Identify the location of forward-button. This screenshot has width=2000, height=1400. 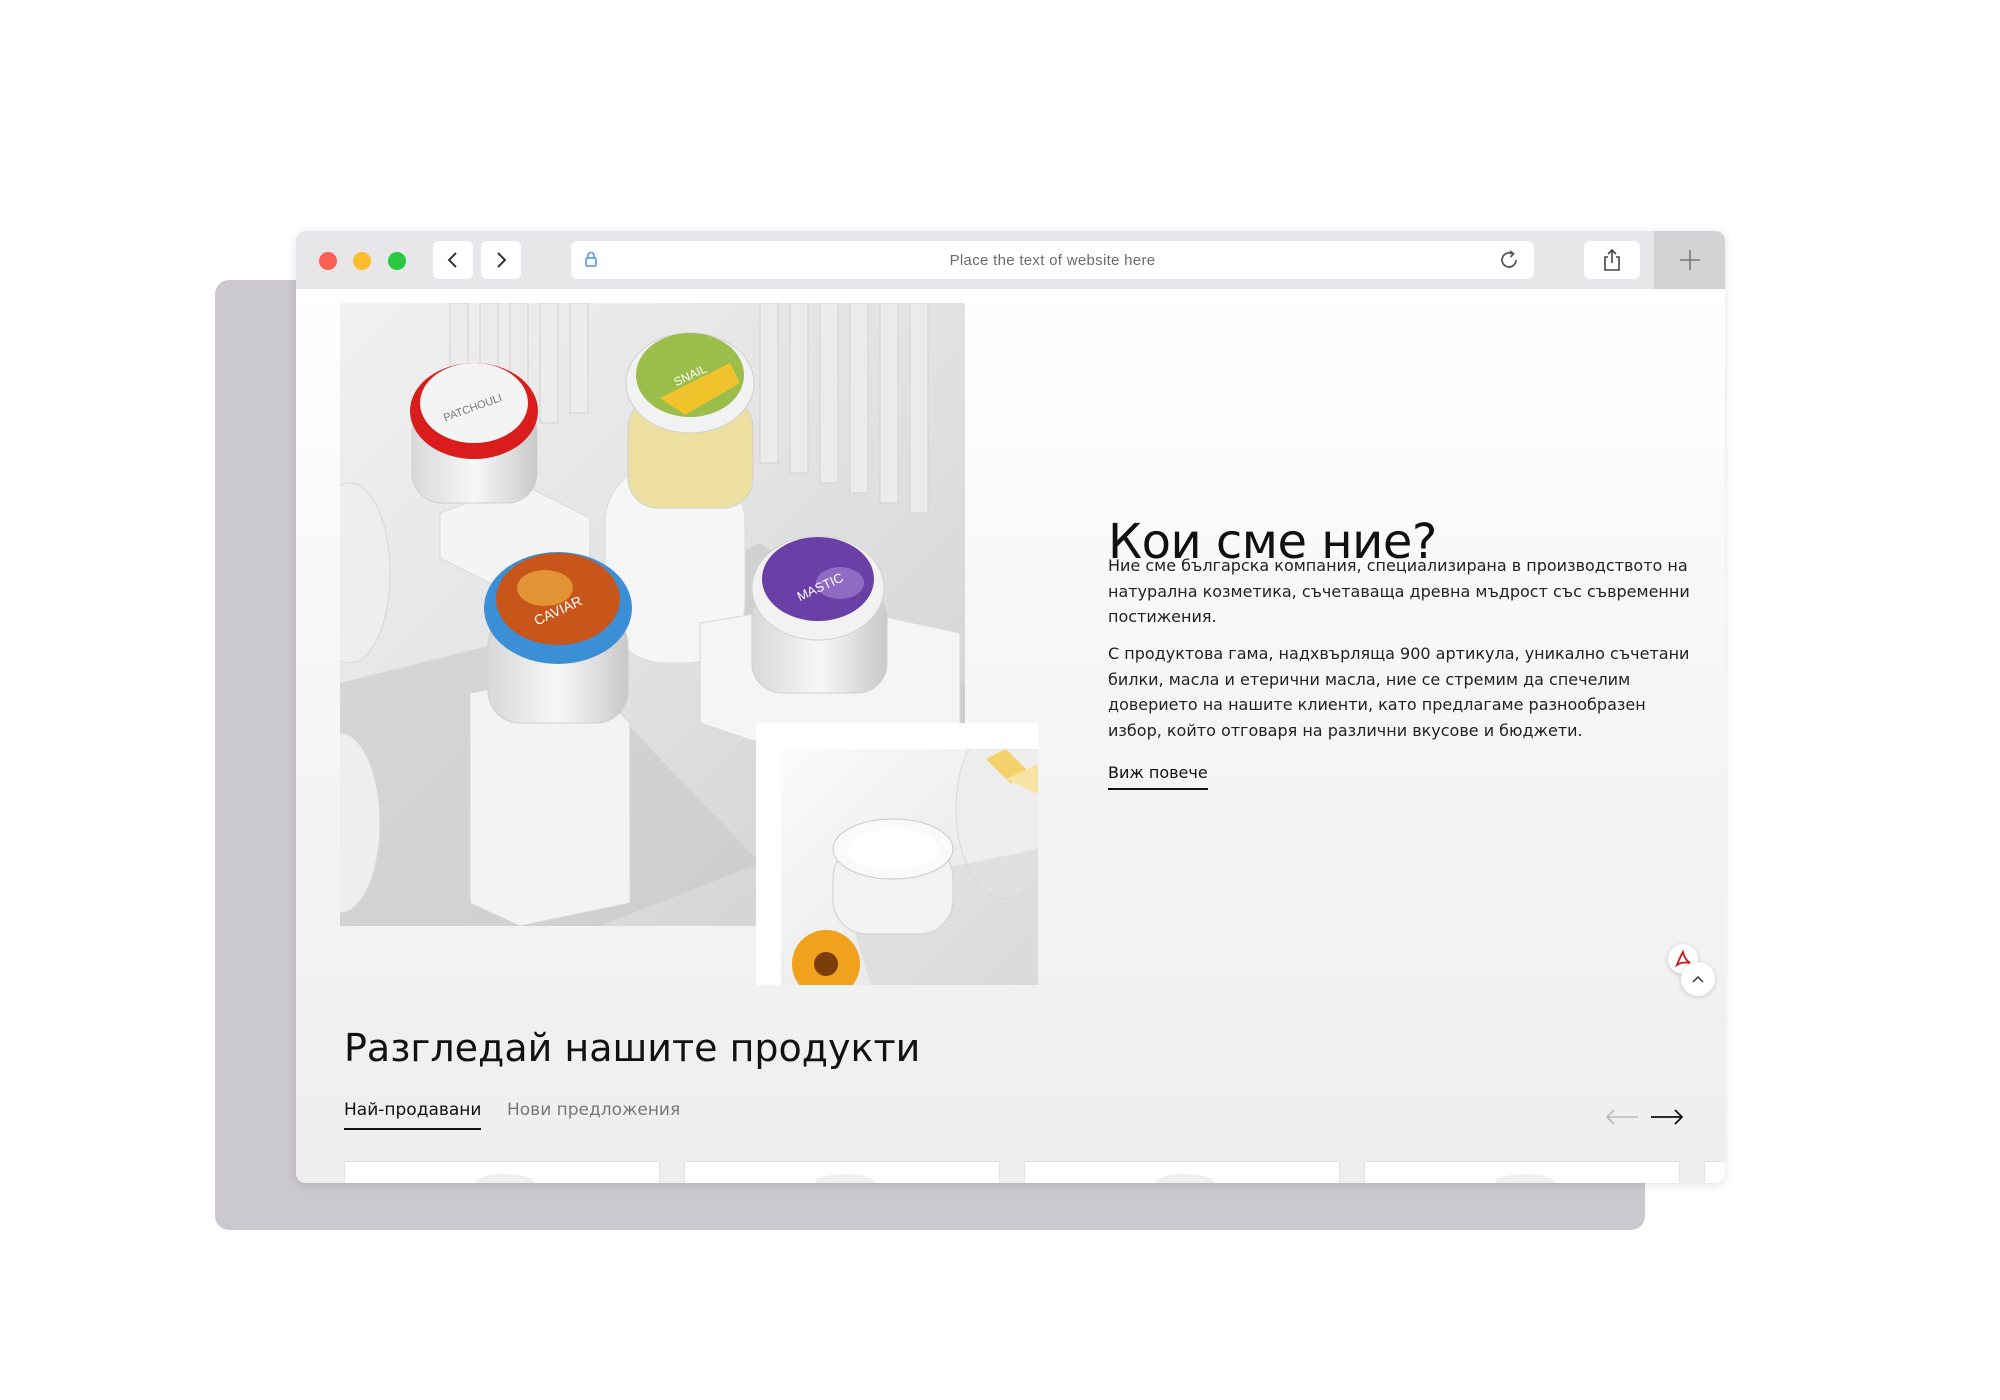
(501, 260).